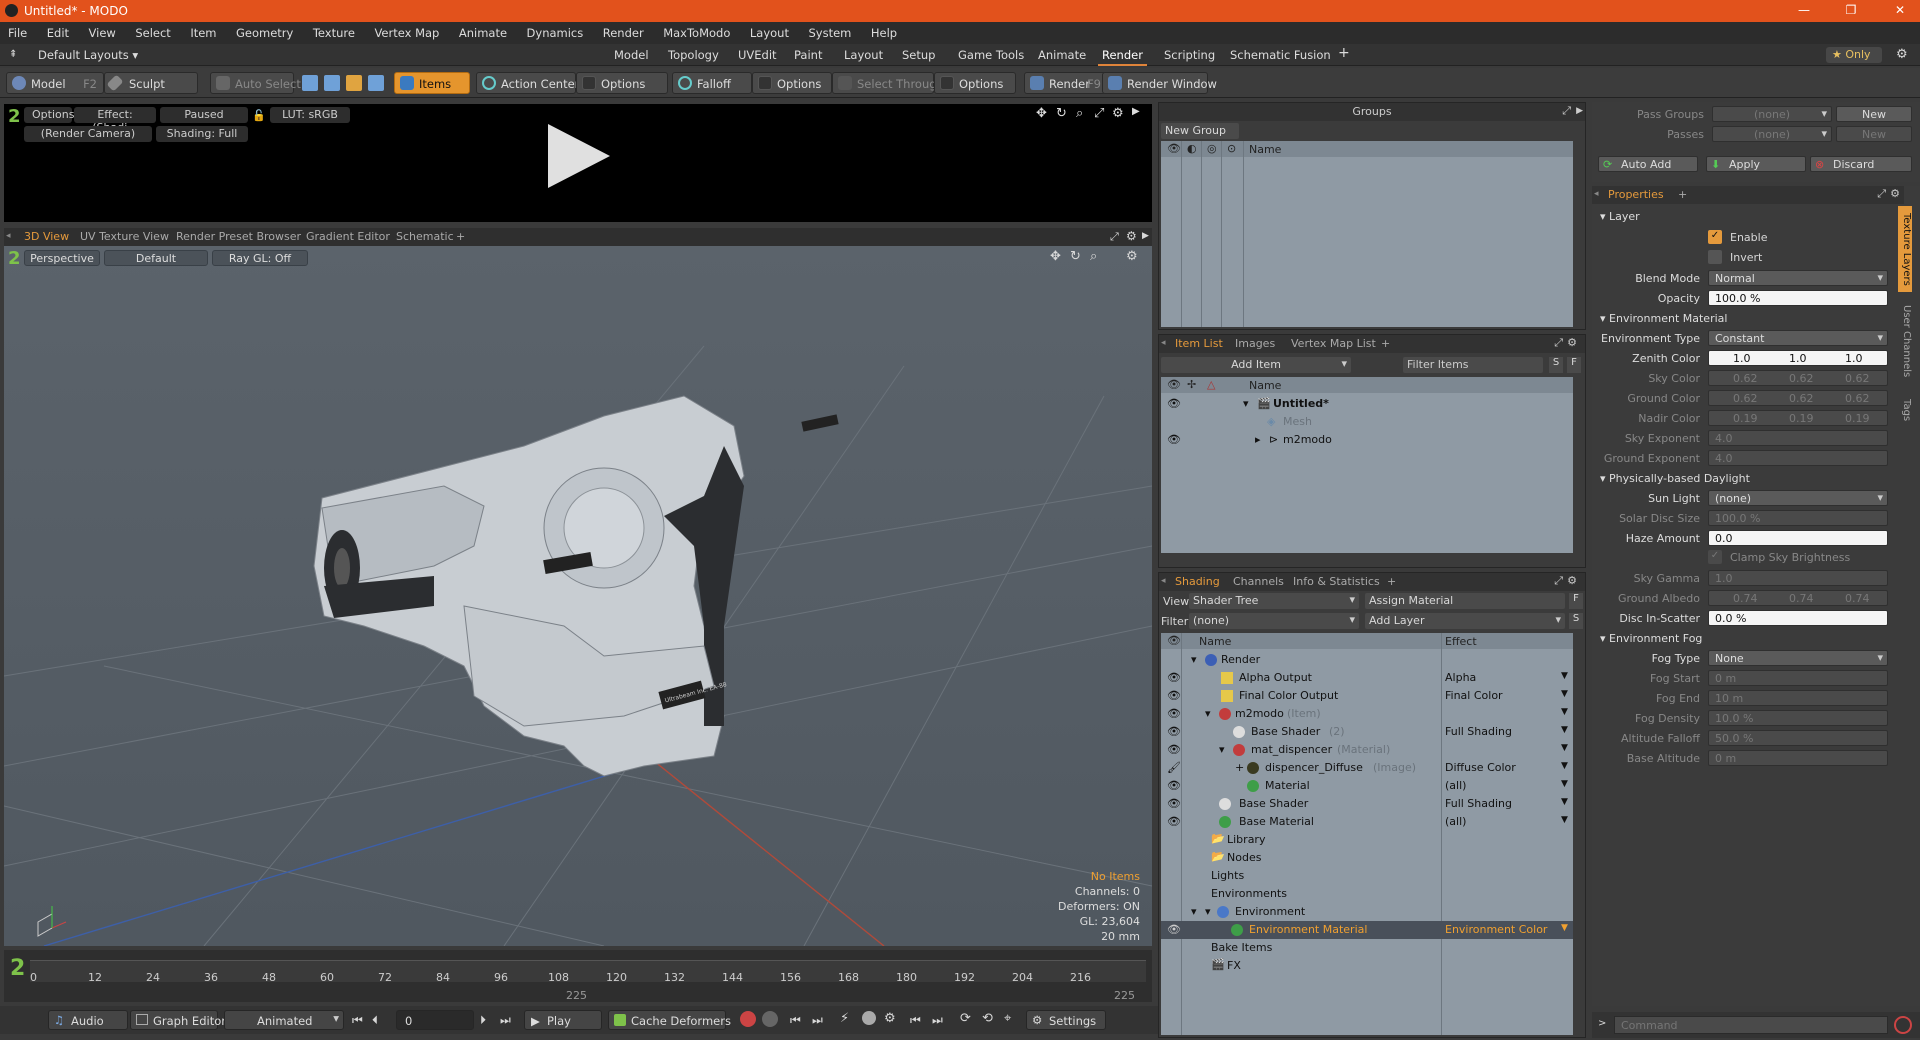  What do you see at coordinates (1854, 358) in the screenshot?
I see `zenith-b: 1.0` at bounding box center [1854, 358].